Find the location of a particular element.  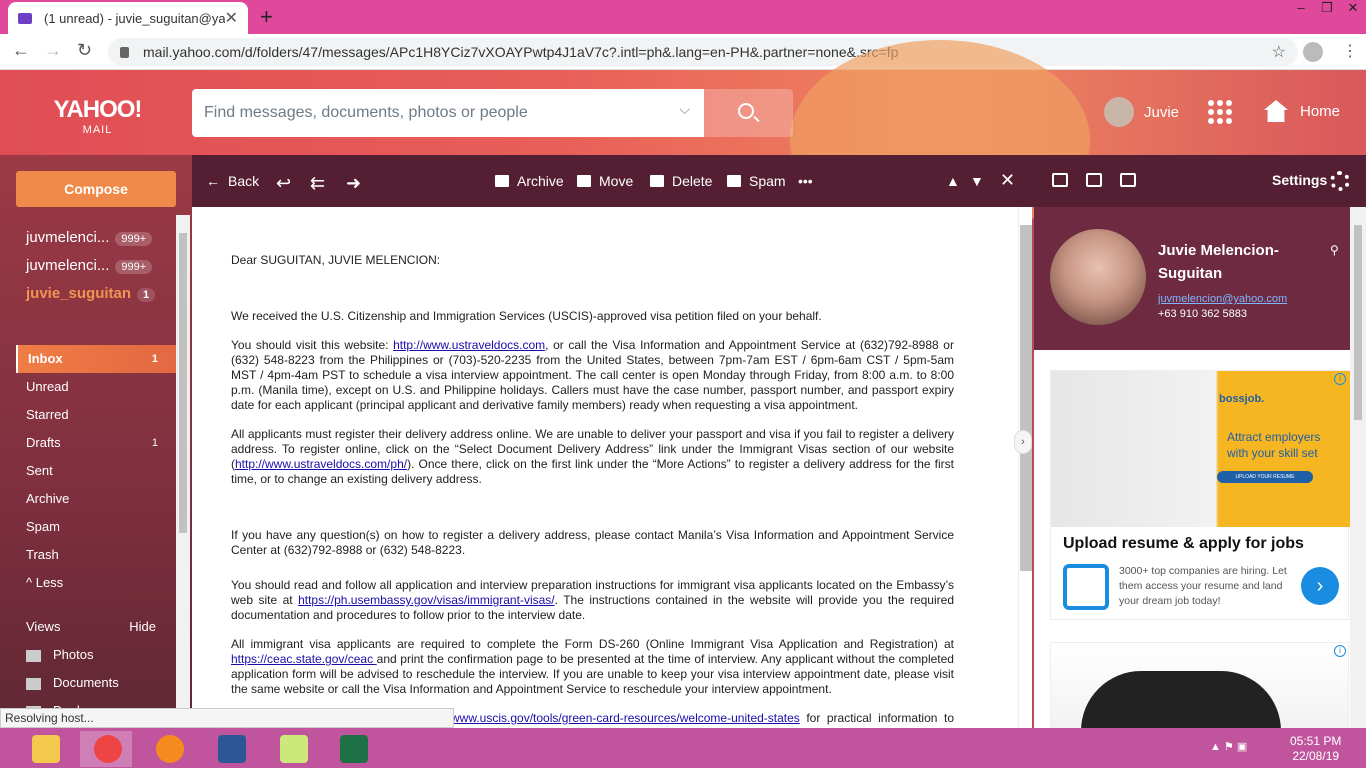

notepad-icon is located at coordinates (1128, 180).